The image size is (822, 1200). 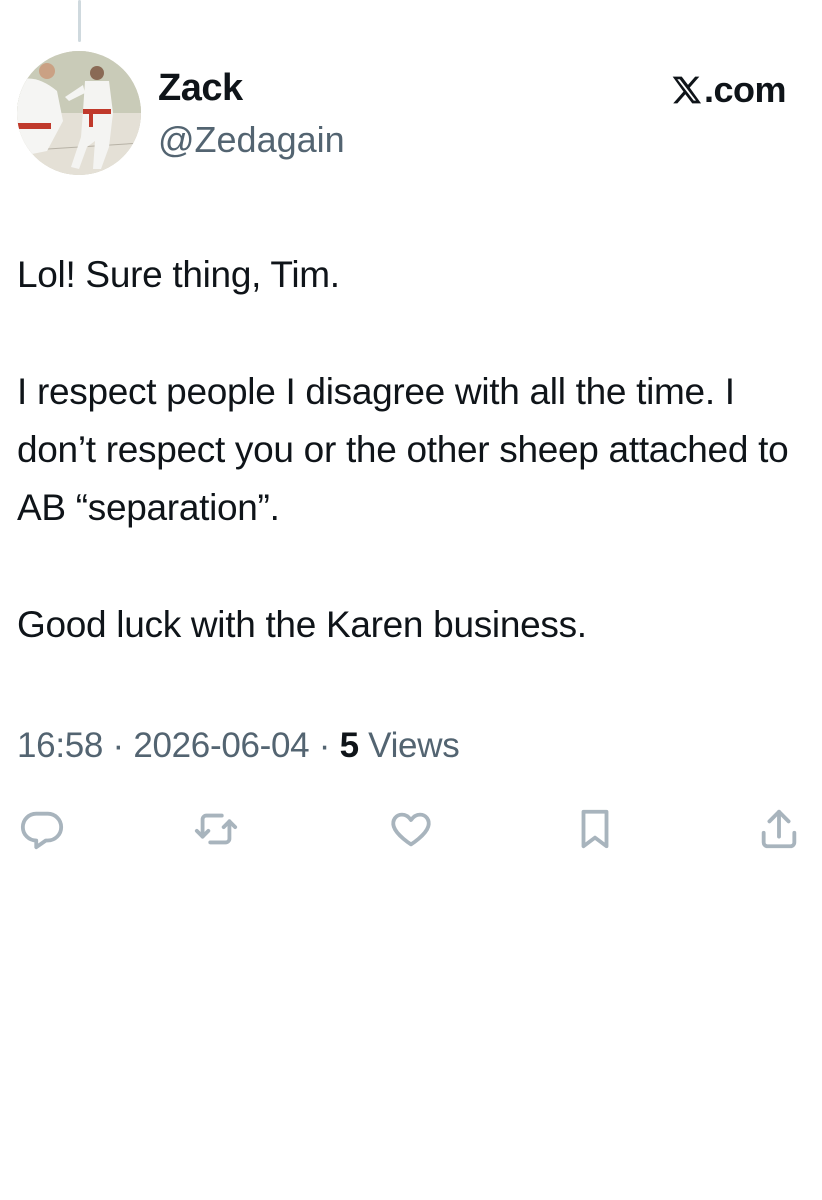 I want to click on tweet-meta: 16:58 · 2026-06-04 · 5 Views, so click(x=238, y=746).